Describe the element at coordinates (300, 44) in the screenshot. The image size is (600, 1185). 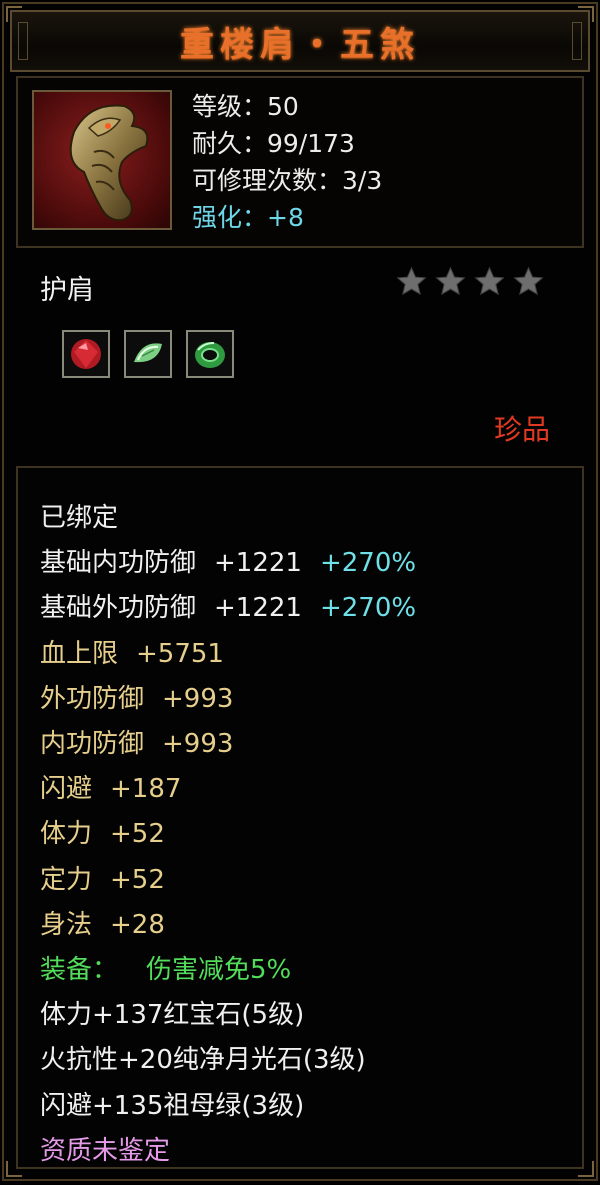
I see `item-name: 重楼肩・五煞` at that location.